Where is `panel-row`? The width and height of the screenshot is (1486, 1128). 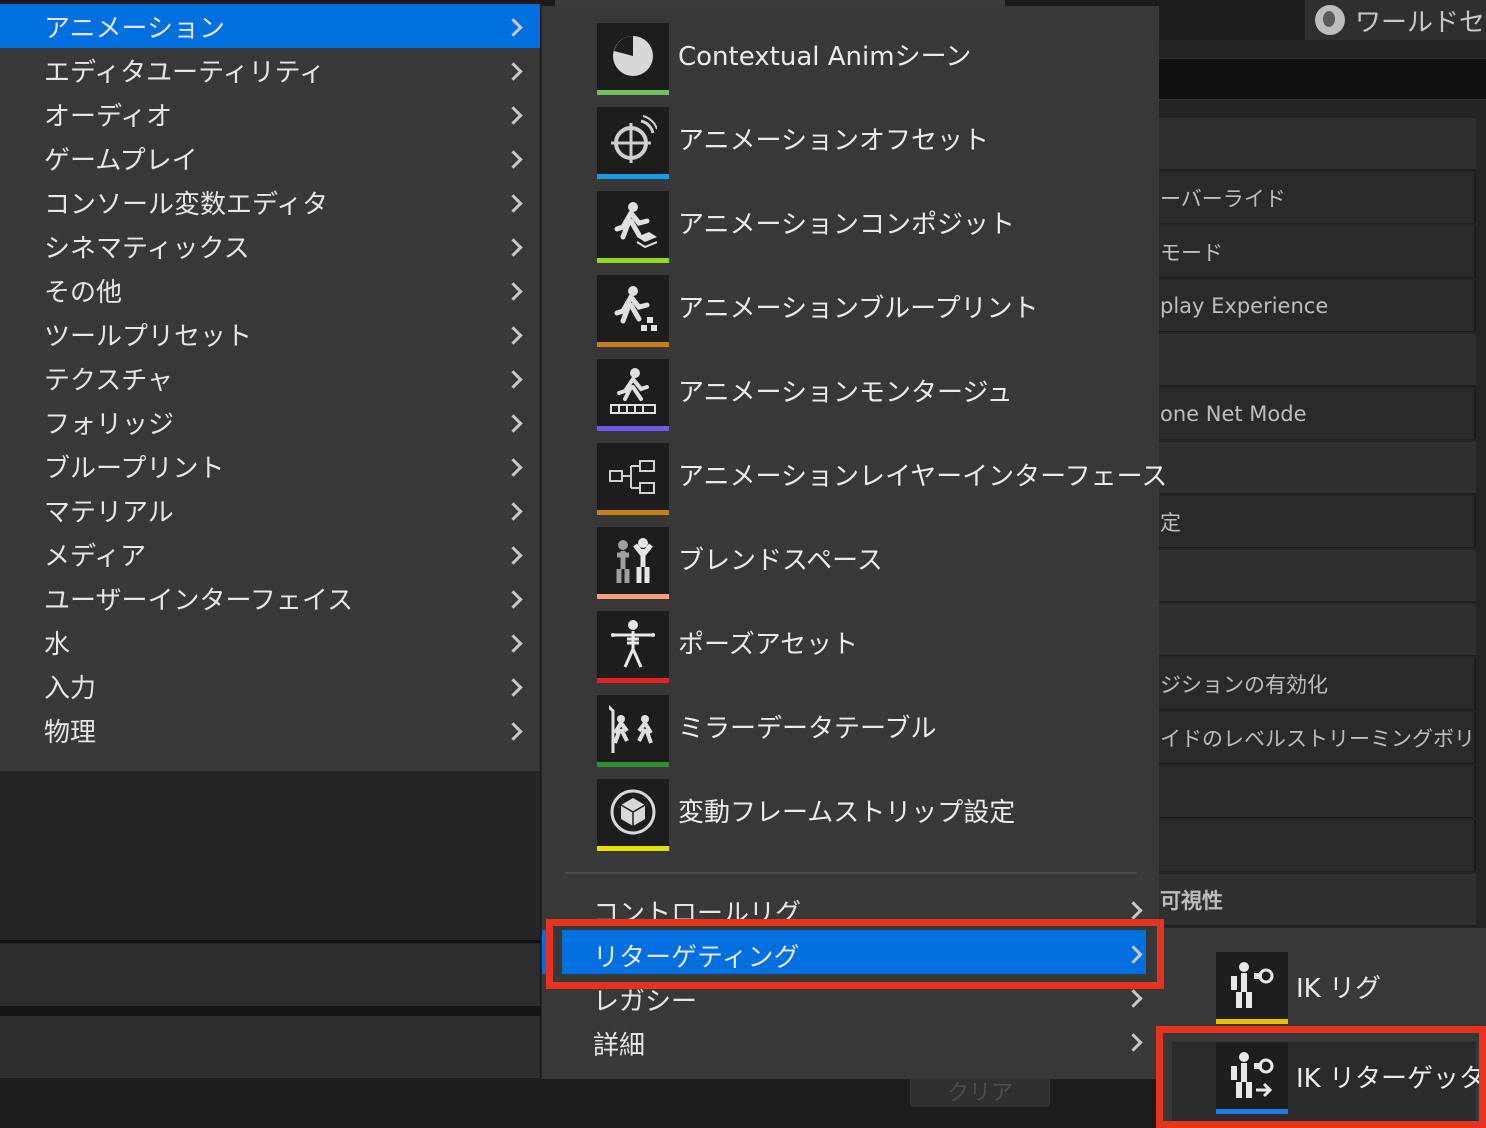 panel-row is located at coordinates (270, 1047).